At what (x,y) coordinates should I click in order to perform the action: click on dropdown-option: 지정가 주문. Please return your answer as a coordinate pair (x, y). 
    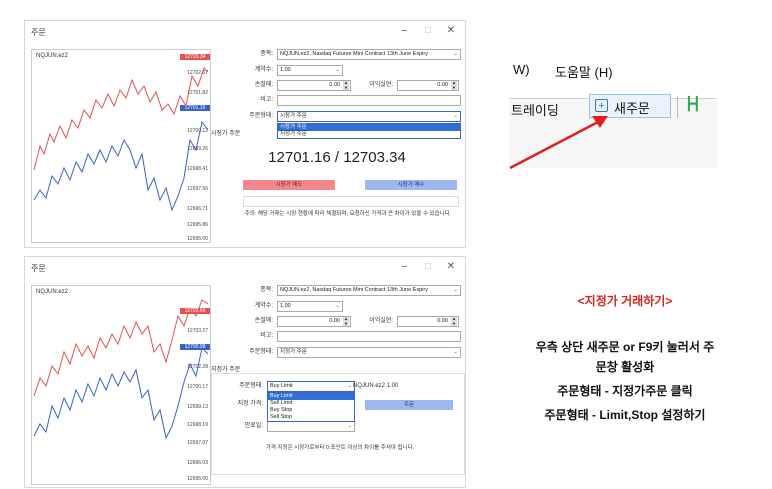
    Looking at the image, I should click on (369, 134).